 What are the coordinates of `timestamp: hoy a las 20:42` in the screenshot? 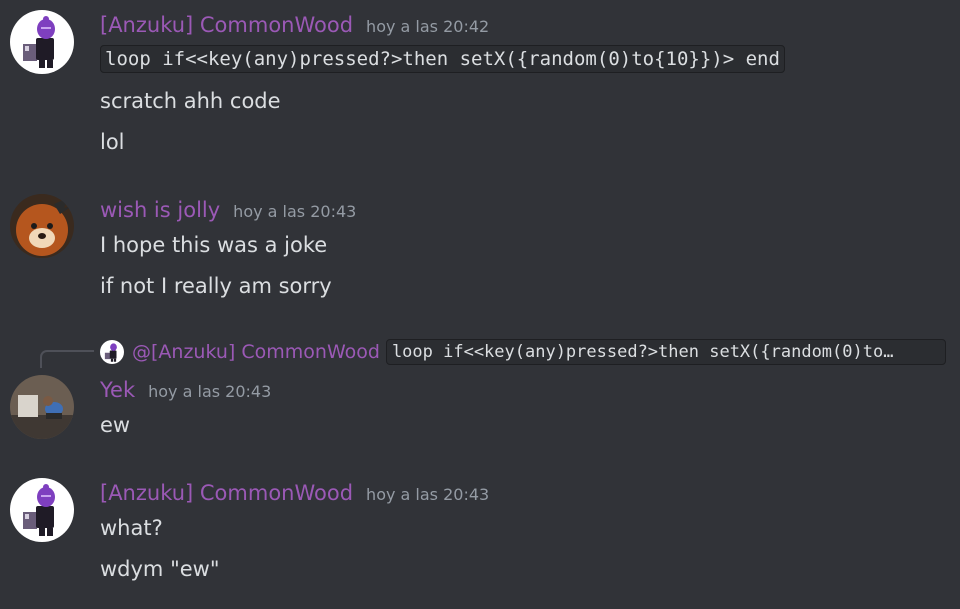 It's located at (428, 26).